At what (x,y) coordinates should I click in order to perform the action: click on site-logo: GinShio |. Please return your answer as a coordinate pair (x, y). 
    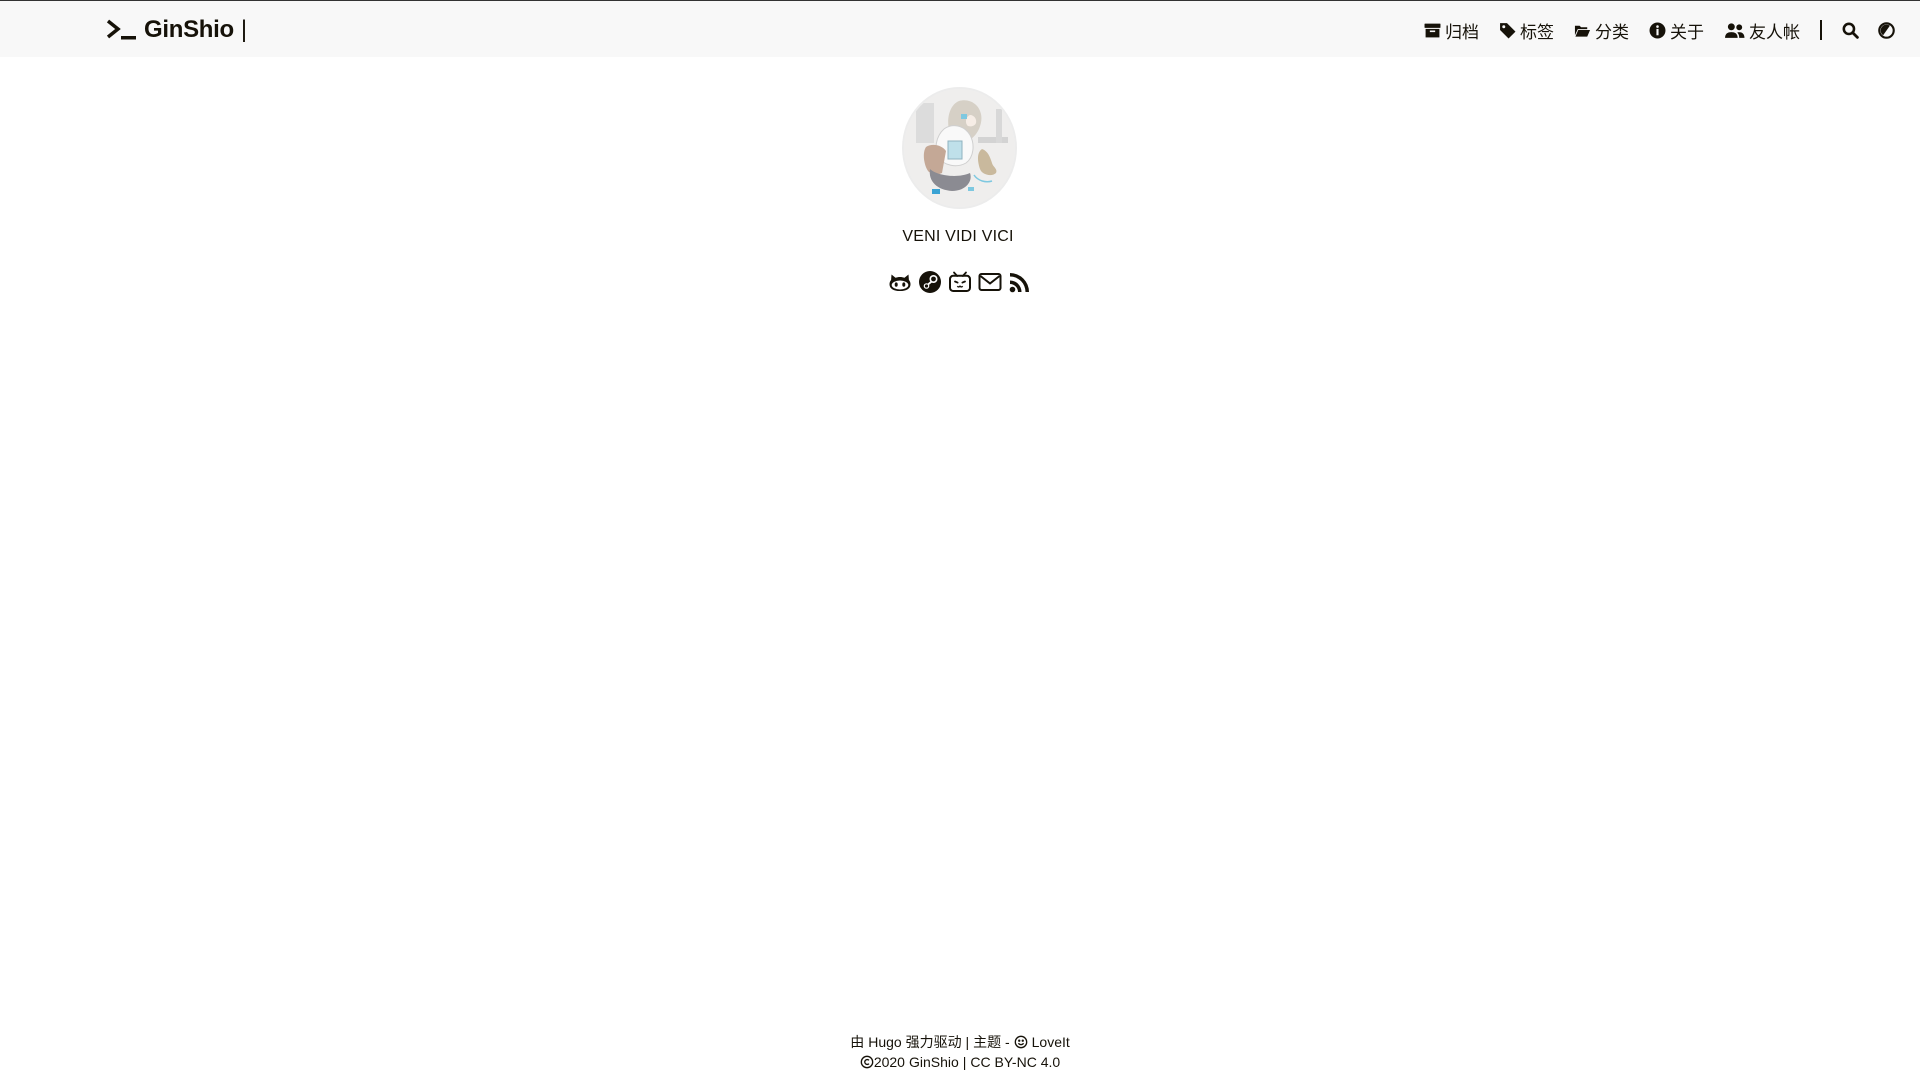
    Looking at the image, I should click on (176, 30).